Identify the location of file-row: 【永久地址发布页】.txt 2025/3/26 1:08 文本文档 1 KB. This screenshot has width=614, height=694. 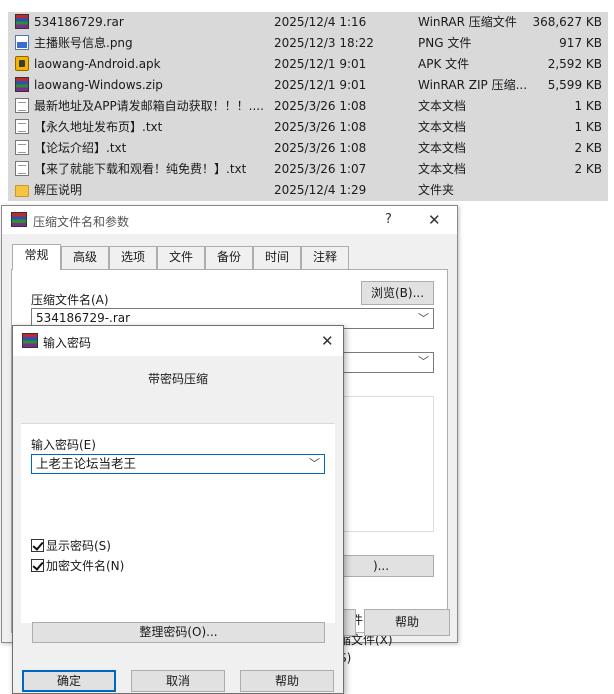
(308, 127).